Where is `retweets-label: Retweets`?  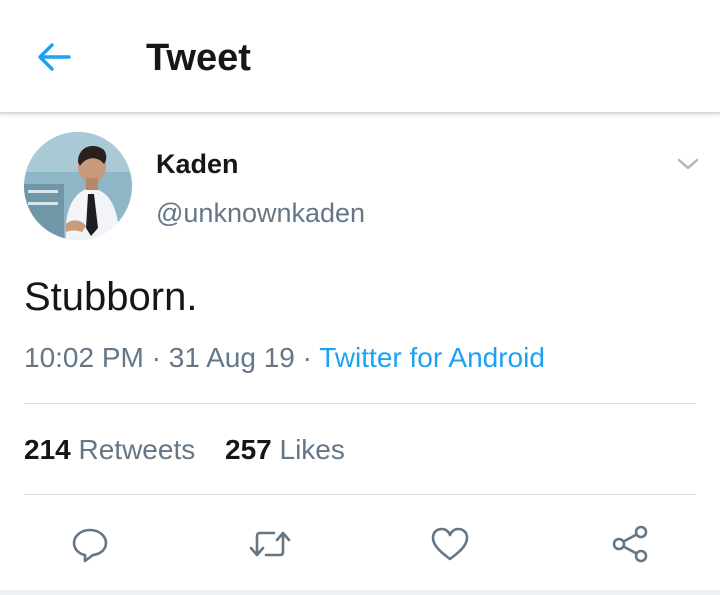 retweets-label: Retweets is located at coordinates (137, 449).